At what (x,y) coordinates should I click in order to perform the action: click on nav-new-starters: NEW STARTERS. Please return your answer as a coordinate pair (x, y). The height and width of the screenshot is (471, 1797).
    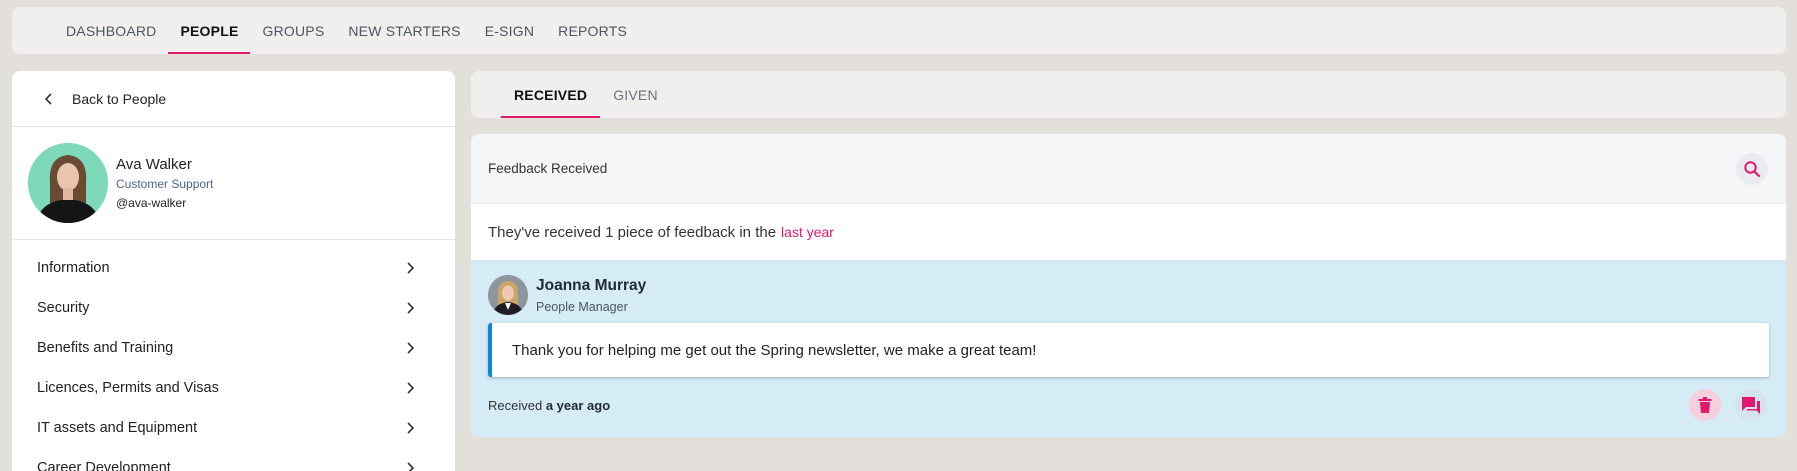
    Looking at the image, I should click on (404, 30).